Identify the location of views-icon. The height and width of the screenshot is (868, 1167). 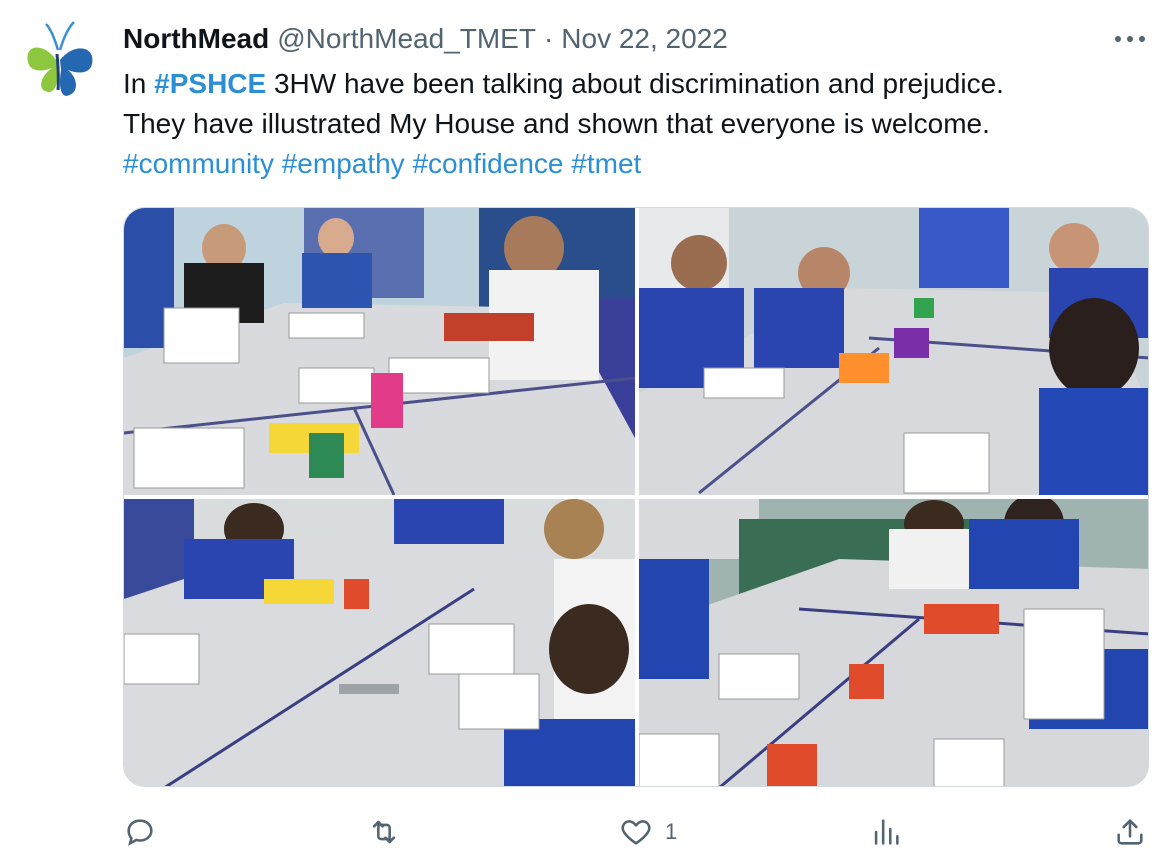
(886, 832).